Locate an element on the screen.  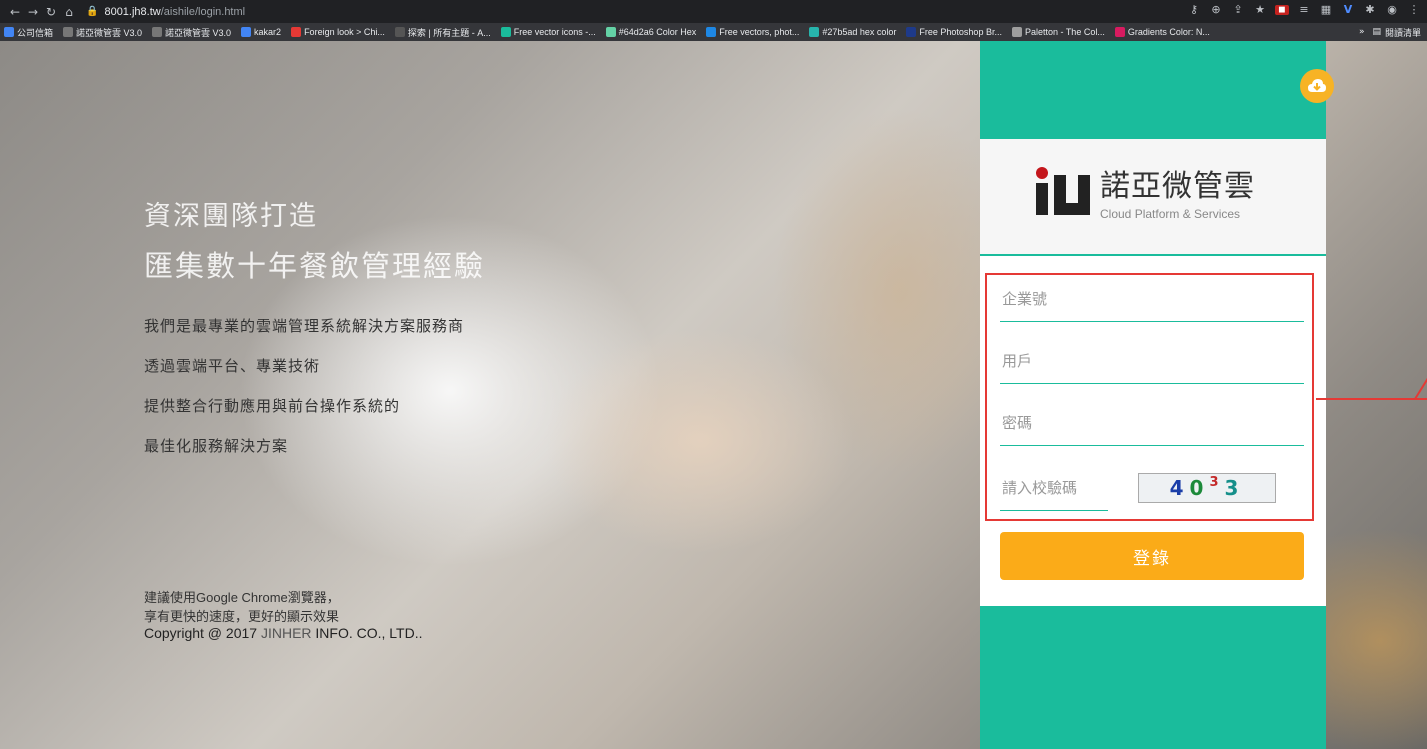
profile-icon: ◉ is located at coordinates (1392, 9).